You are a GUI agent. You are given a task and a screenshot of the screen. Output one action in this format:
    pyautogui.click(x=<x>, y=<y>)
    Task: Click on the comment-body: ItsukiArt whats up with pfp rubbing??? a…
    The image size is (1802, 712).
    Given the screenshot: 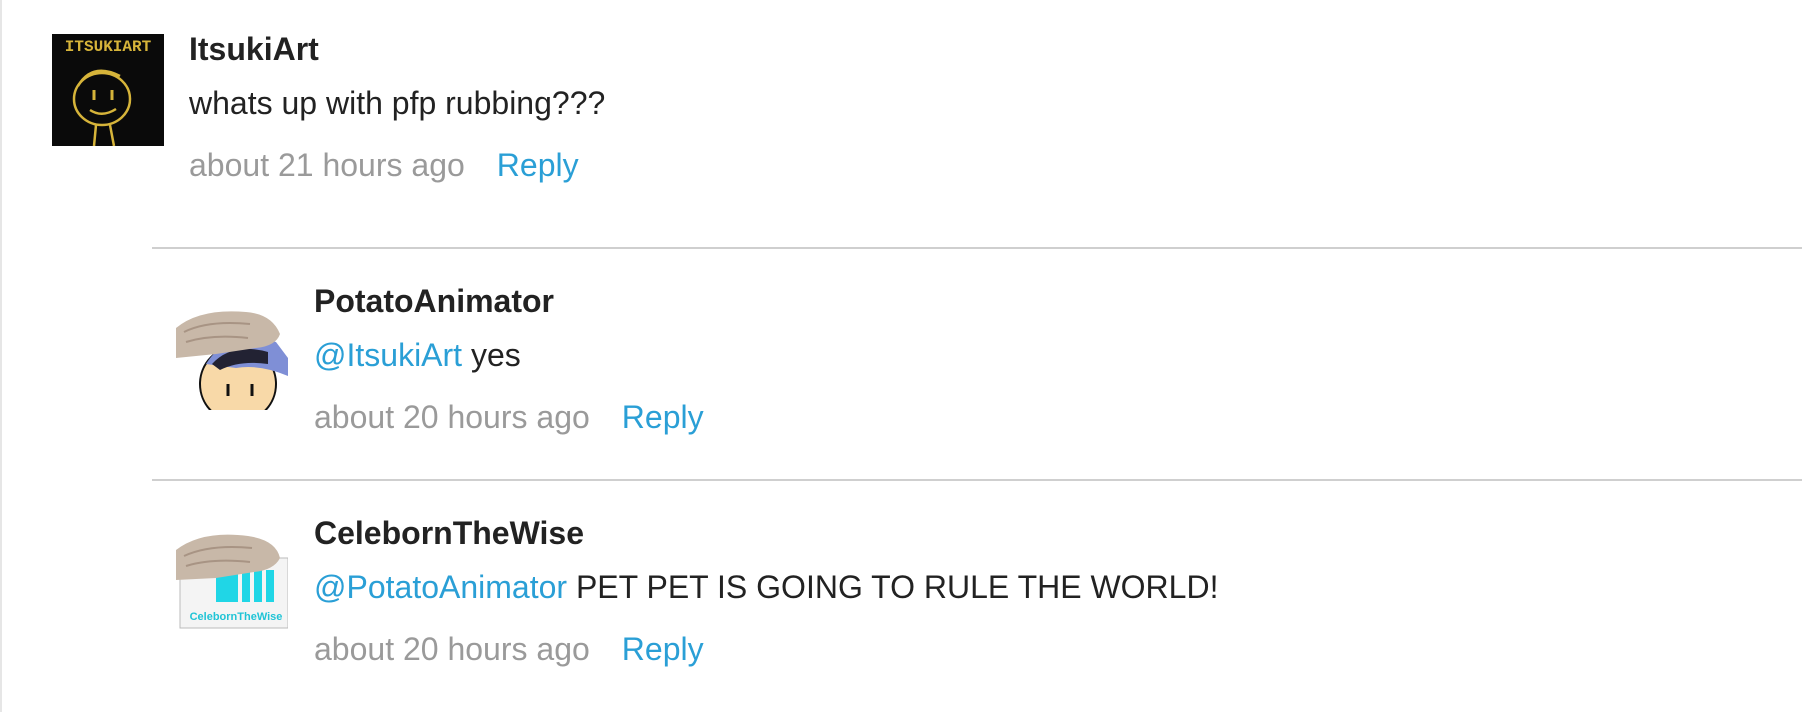 What is the action you would take?
    pyautogui.click(x=397, y=107)
    